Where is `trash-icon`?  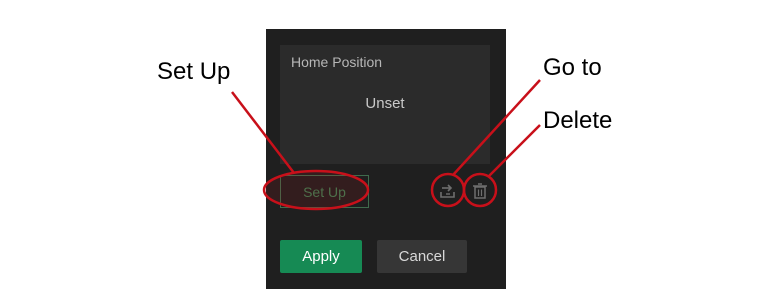 trash-icon is located at coordinates (480, 191).